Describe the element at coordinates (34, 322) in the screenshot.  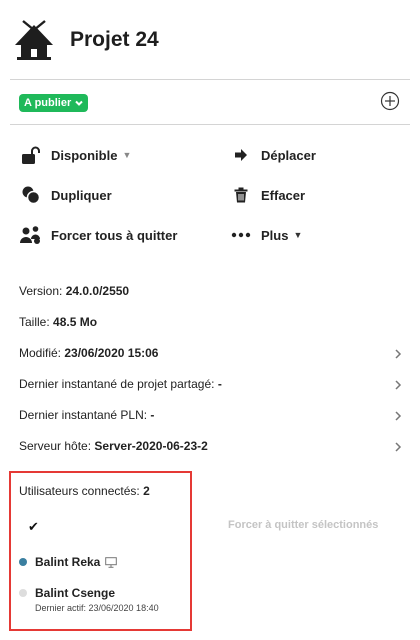
I see `size-label: Taille:` at that location.